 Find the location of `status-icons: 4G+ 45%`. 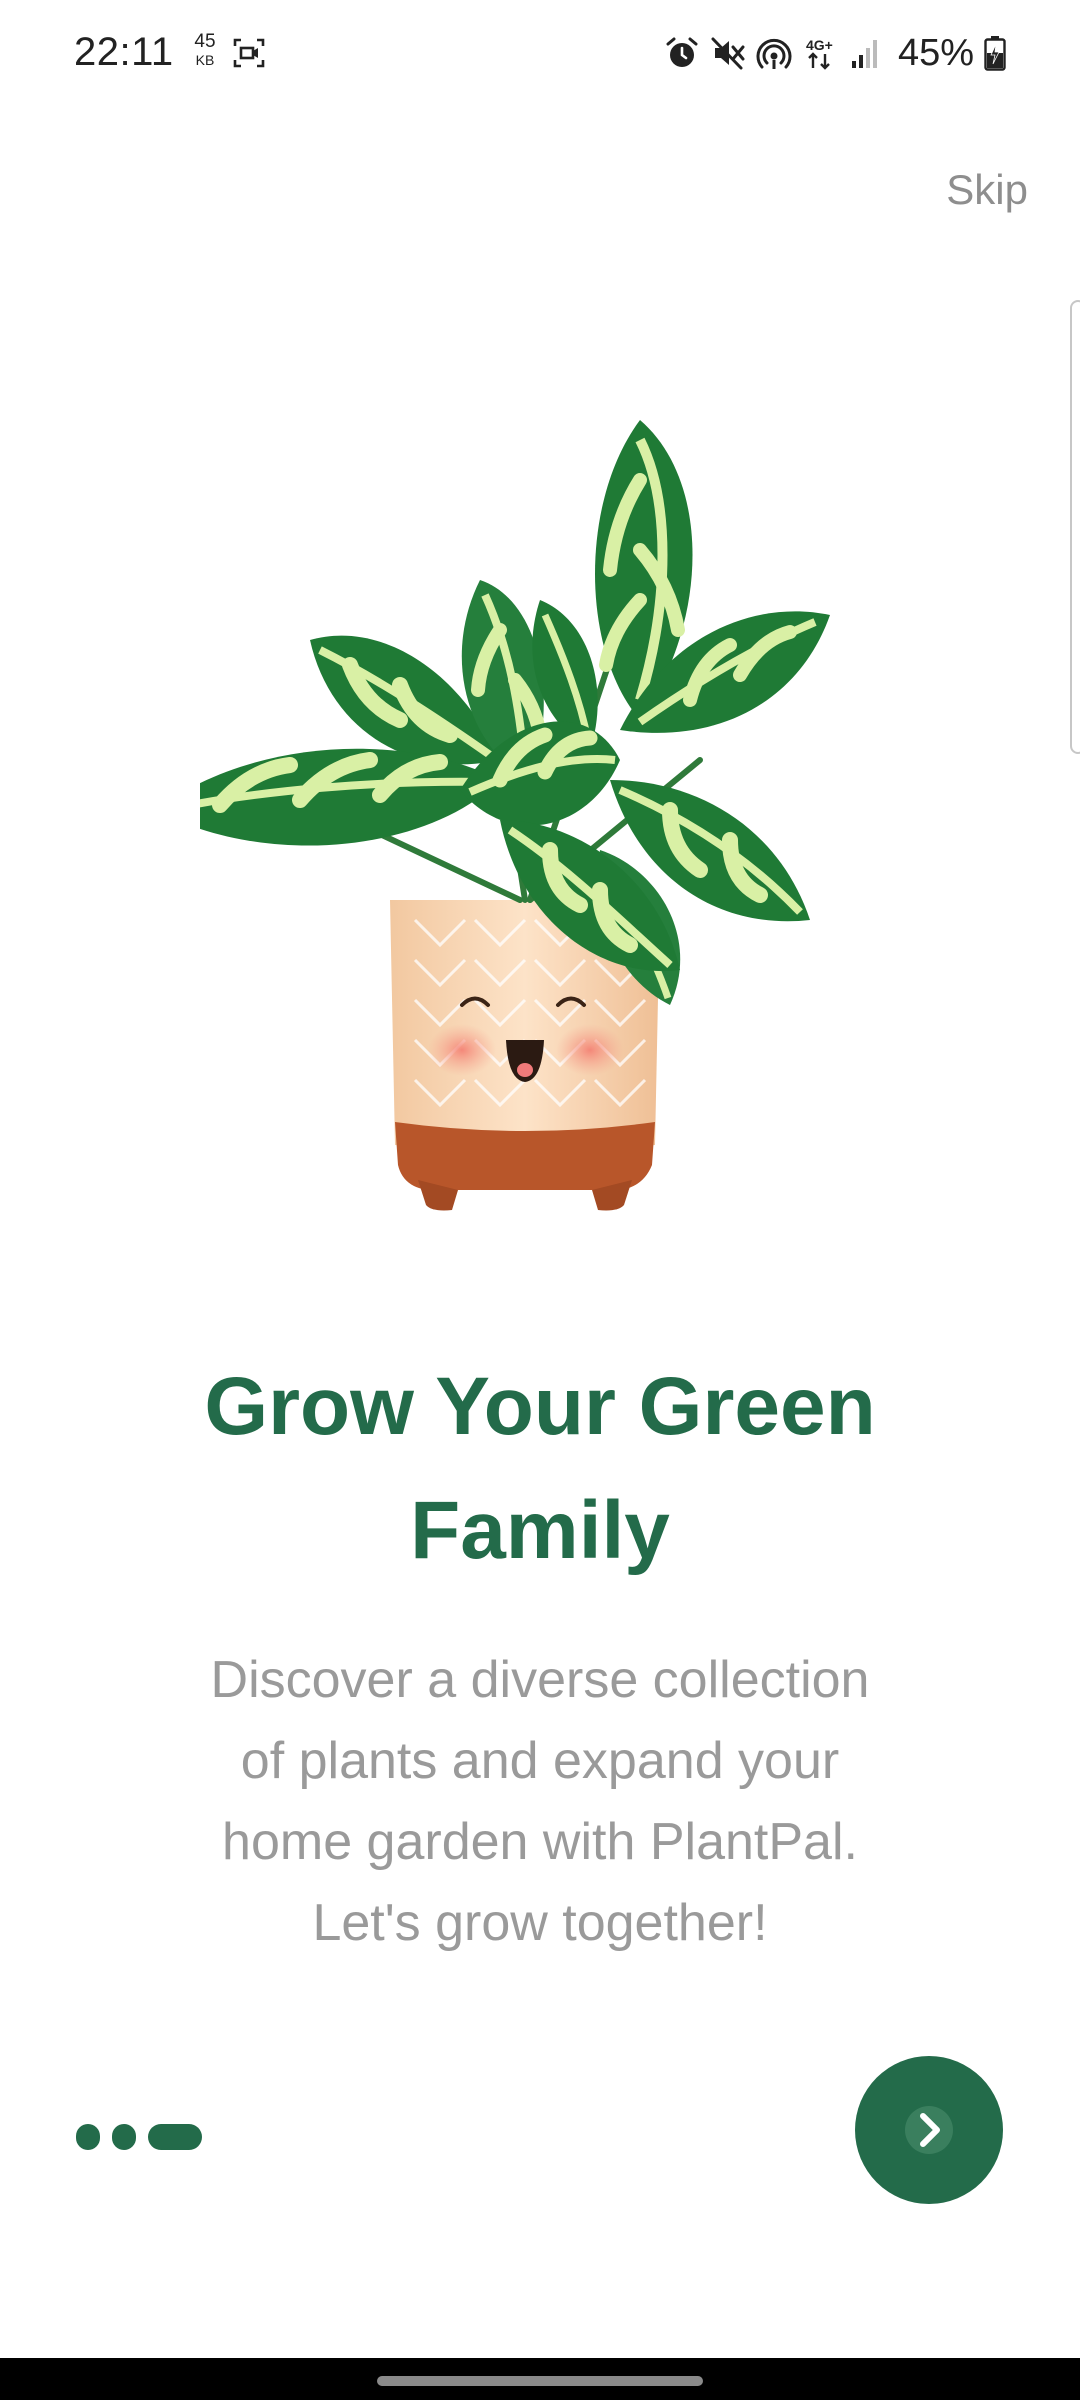

status-icons: 4G+ 45% is located at coordinates (835, 53).